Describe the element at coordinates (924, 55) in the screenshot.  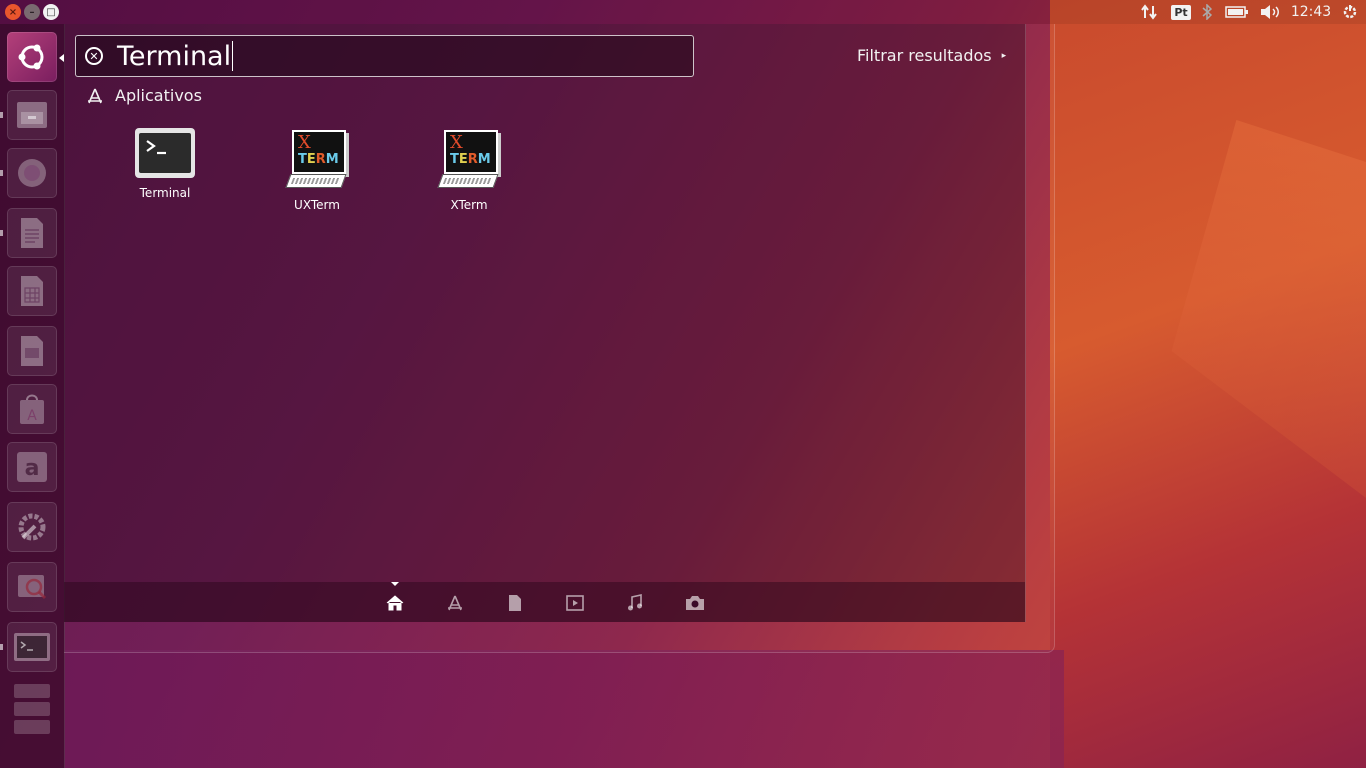
I see `filter-results-label: Filtrar resultados` at that location.